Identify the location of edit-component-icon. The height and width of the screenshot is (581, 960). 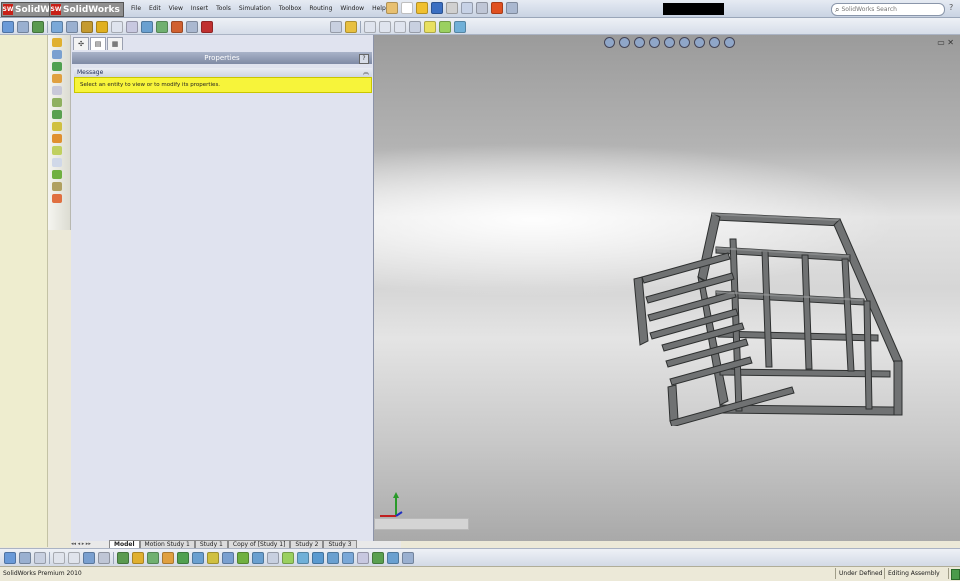
(336, 27).